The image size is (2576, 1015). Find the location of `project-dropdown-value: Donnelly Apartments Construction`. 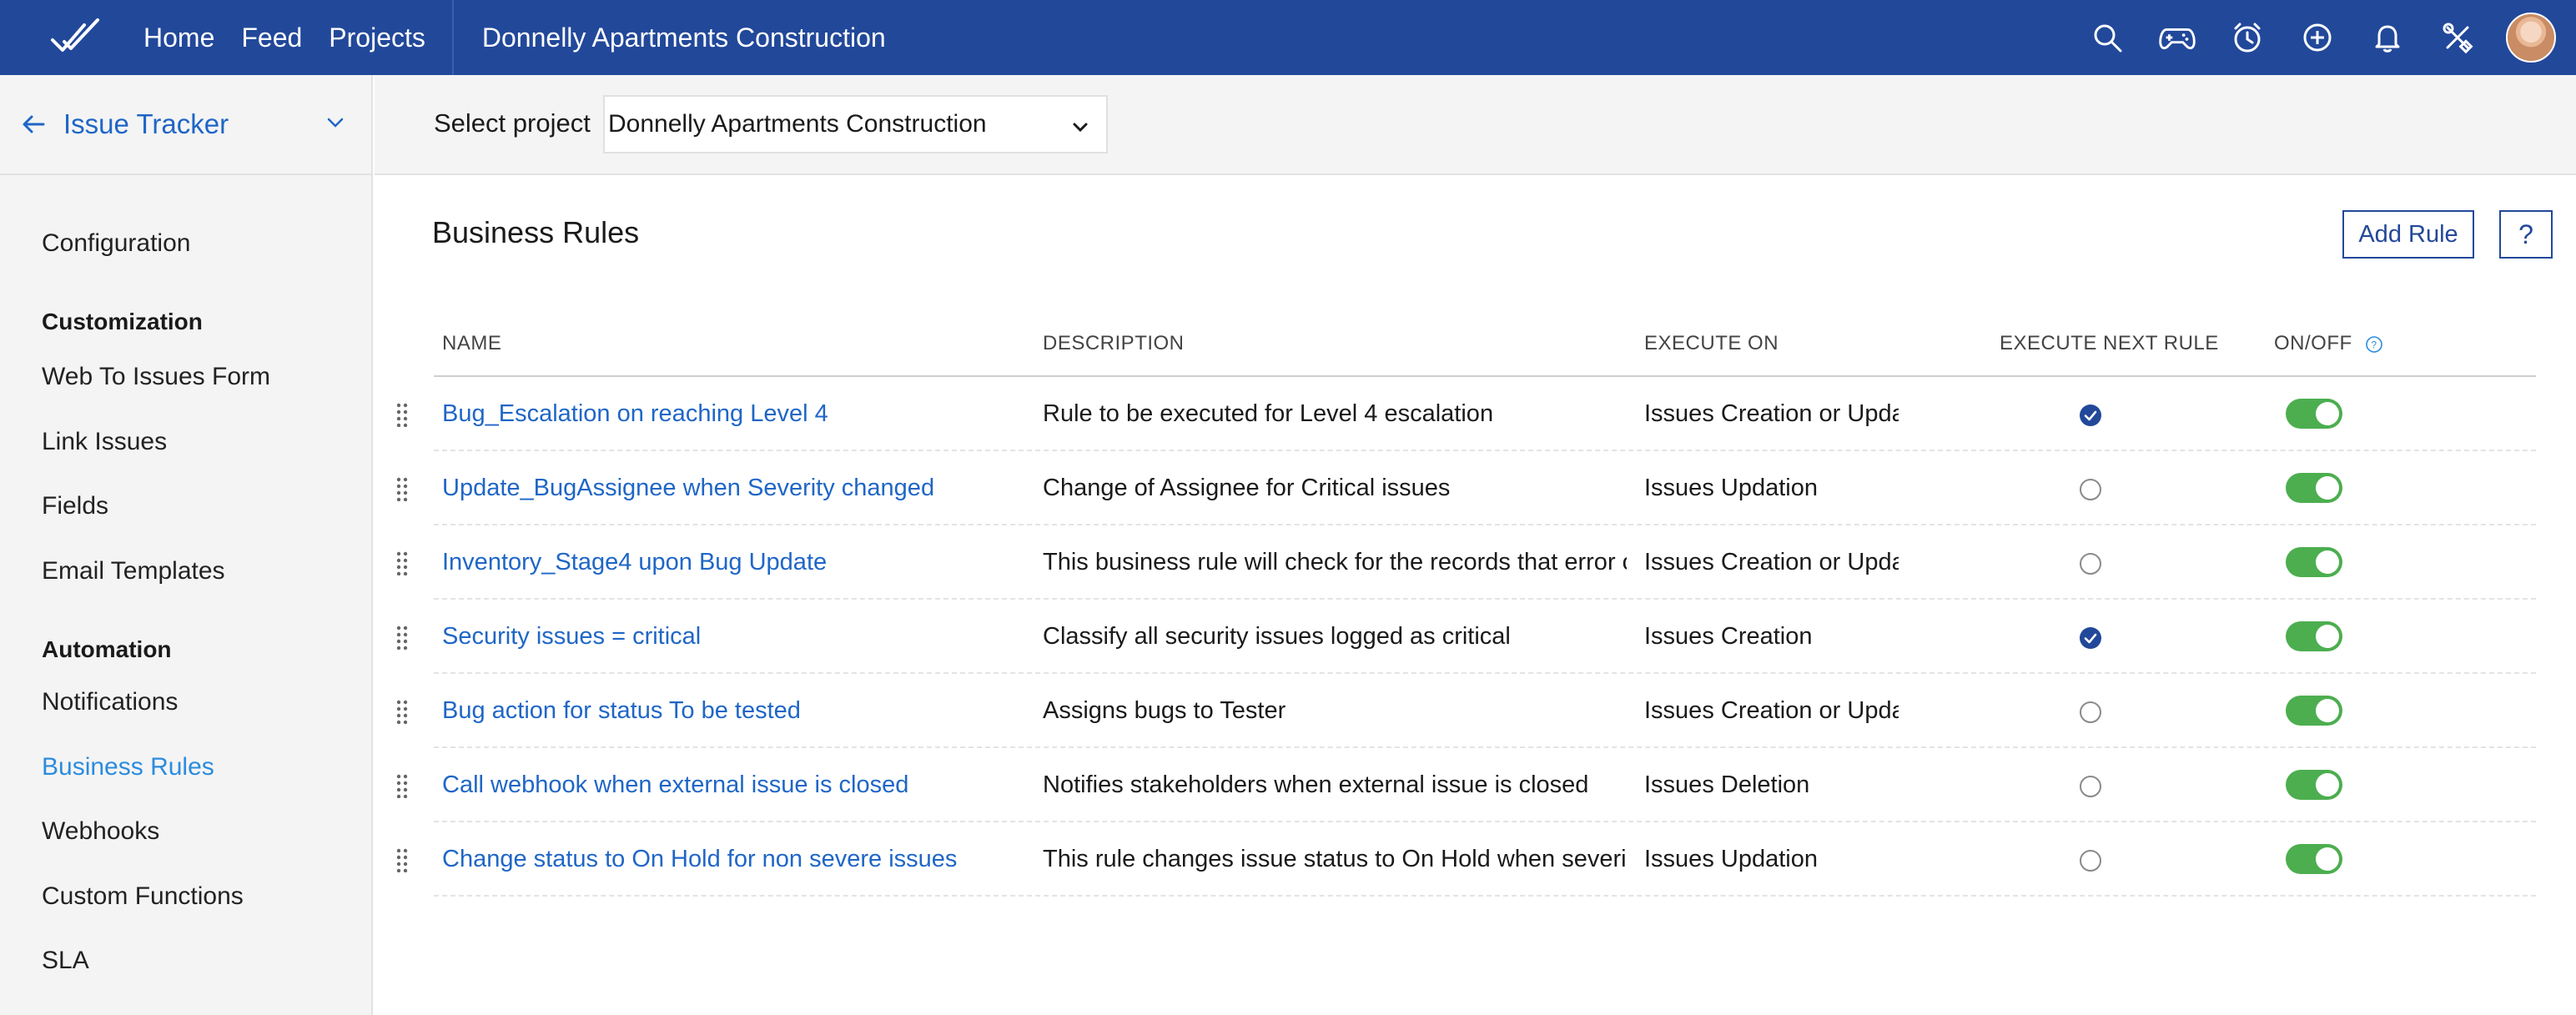

project-dropdown-value: Donnelly Apartments Construction is located at coordinates (797, 124).